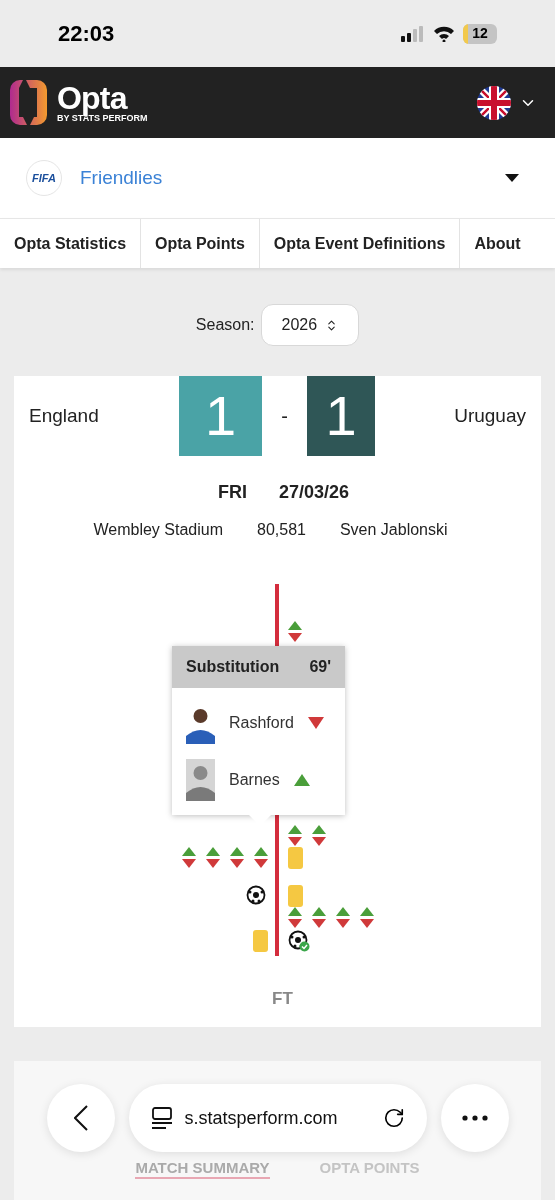 Image resolution: width=555 pixels, height=1200 pixels. Describe the element at coordinates (121, 178) in the screenshot. I see `competition-name: Friendlies` at that location.